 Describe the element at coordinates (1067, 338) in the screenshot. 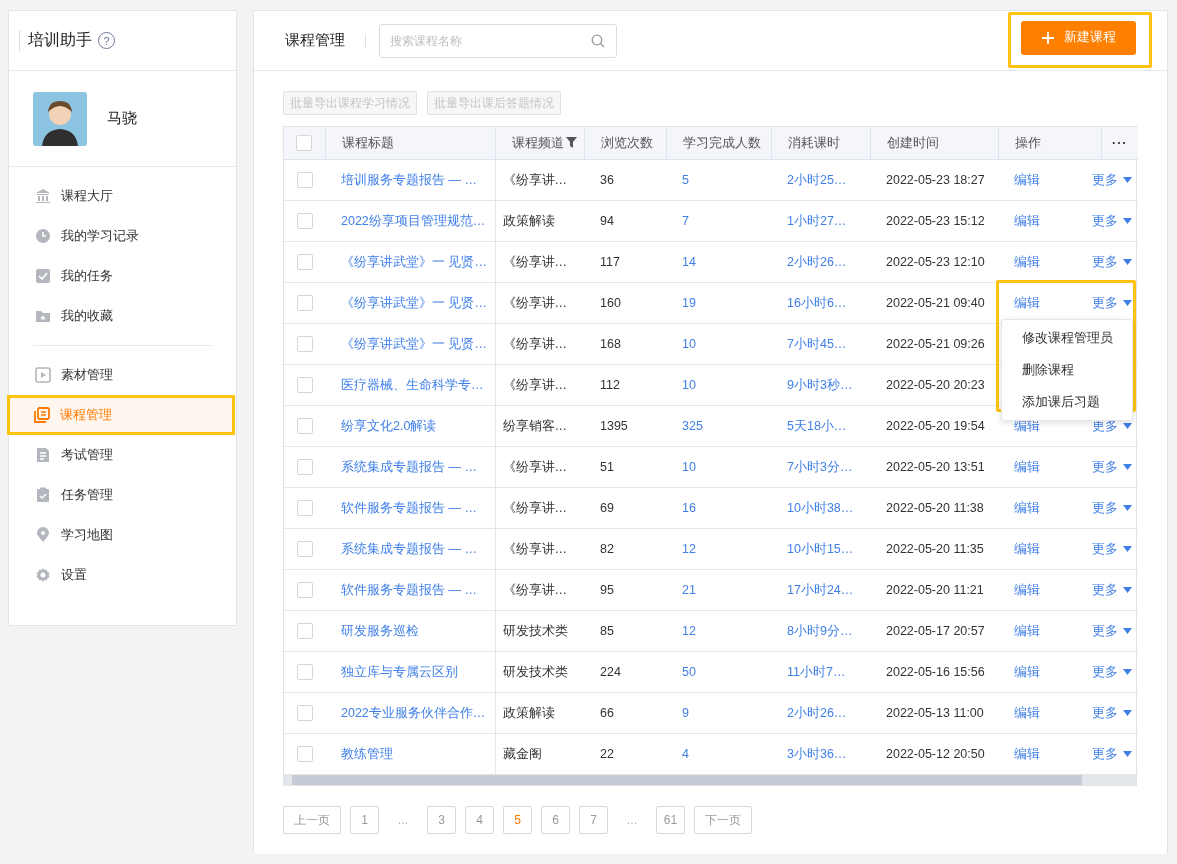

I see `menu-item: 修改课程管理员` at that location.